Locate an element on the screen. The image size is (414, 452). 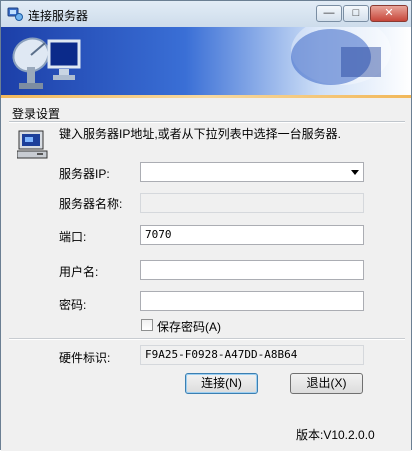
save-password-checkbox is located at coordinates (147, 325).